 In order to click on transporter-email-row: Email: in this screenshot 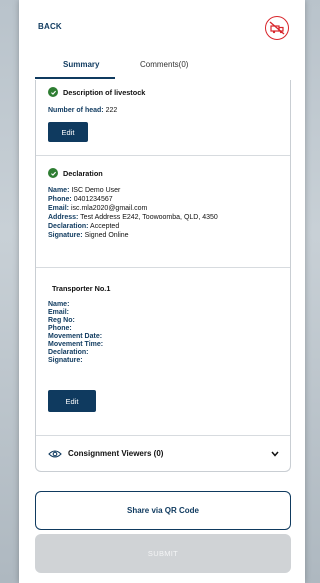, I will do `click(58, 312)`.